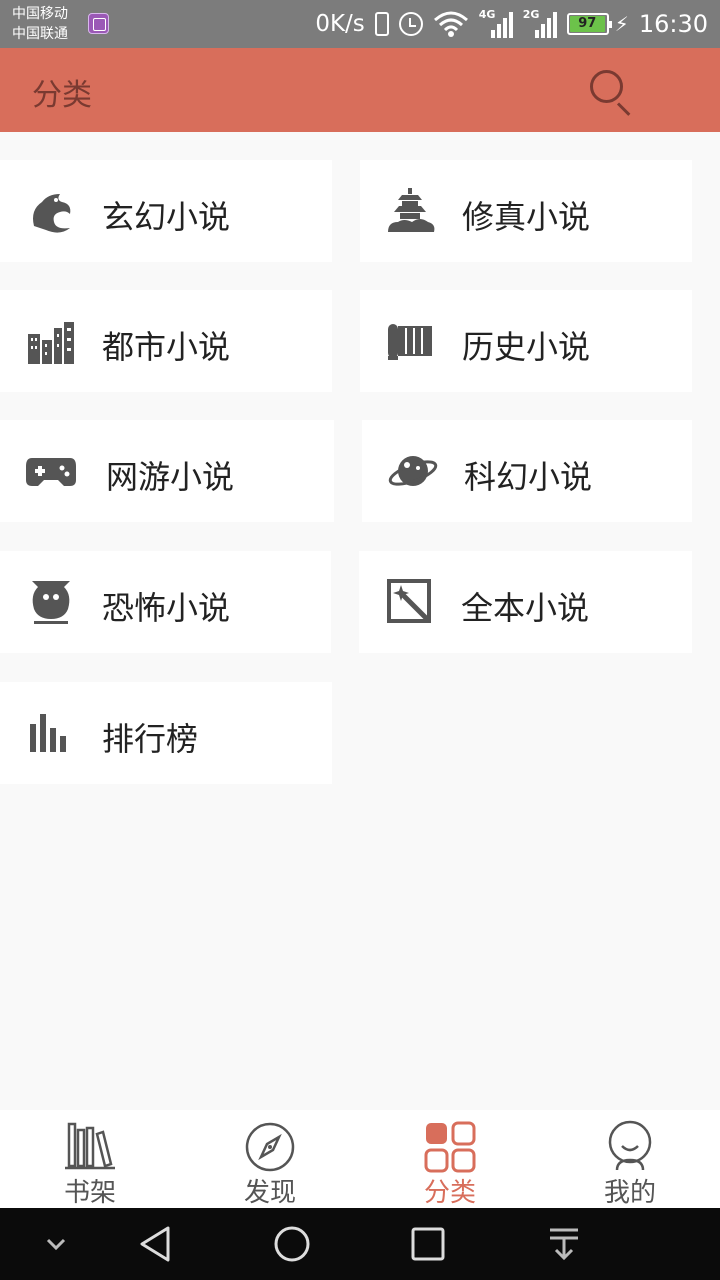 The height and width of the screenshot is (1280, 720). I want to click on category-wangyou: 网游小说, so click(167, 471).